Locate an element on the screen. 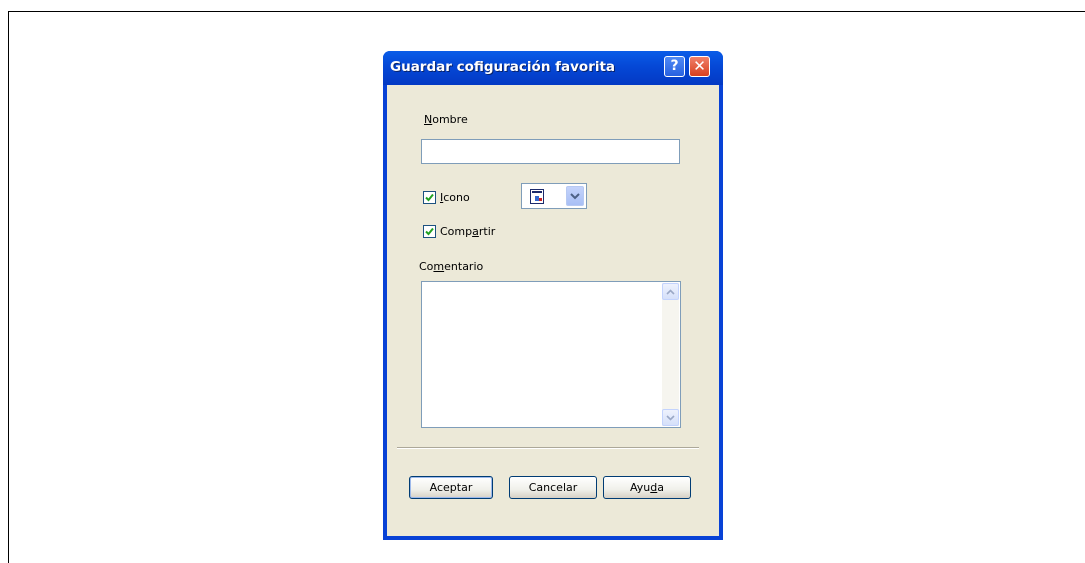 This screenshot has height=563, width=1085. ok-button: Aceptar is located at coordinates (451, 487).